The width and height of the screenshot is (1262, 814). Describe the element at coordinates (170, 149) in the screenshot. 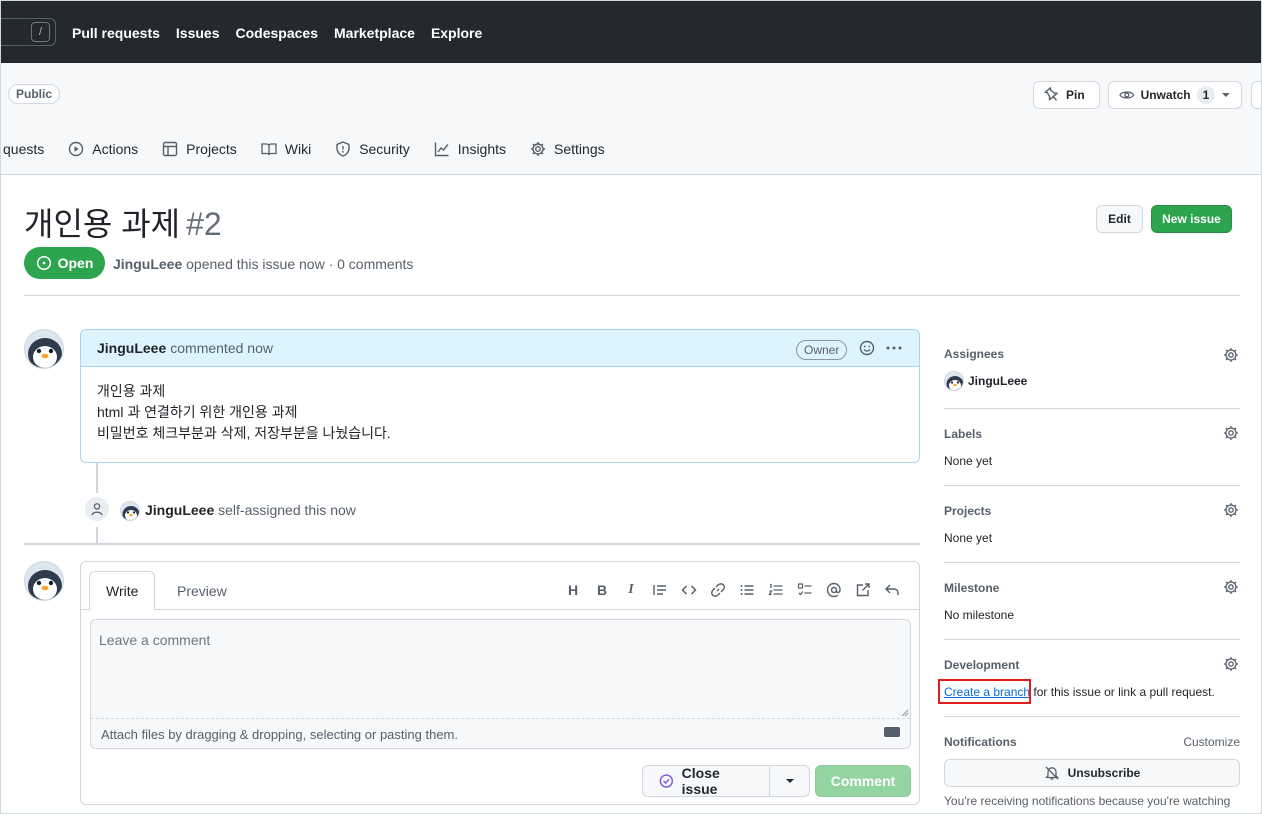

I see `table-icon` at that location.